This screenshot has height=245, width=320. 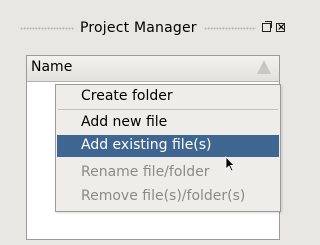 I want to click on drag-grip-right, so click(x=230, y=28).